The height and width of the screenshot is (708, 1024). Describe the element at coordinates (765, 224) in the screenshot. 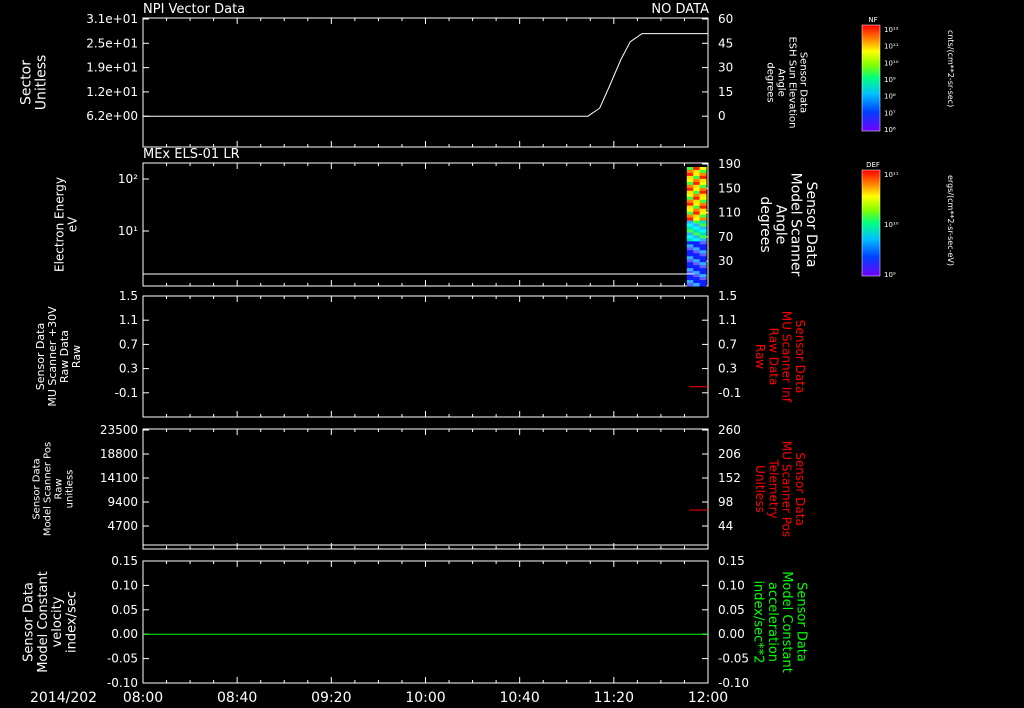

I see `label-line: degrees` at that location.